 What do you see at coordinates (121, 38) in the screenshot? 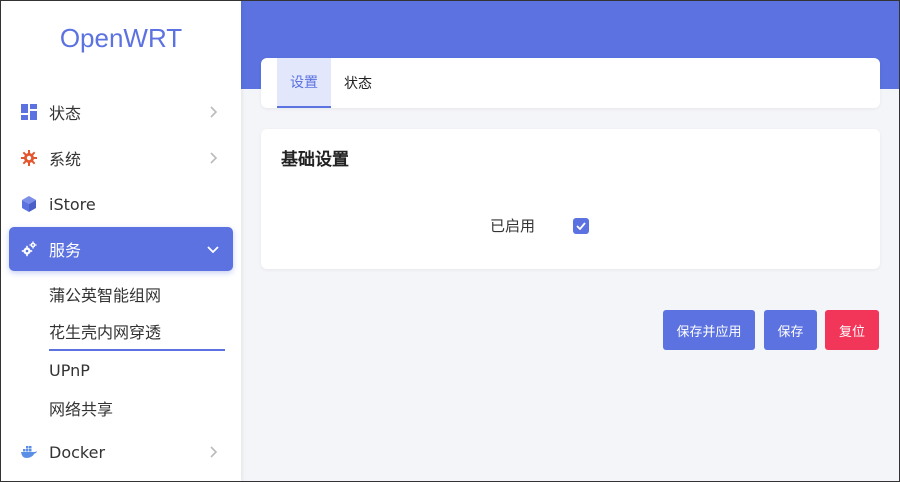
I see `brand-logo: OpenWRT` at bounding box center [121, 38].